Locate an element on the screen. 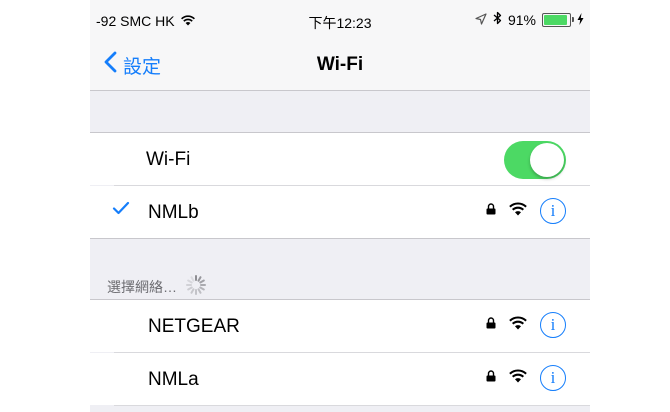 Image resolution: width=670 pixels, height=412 pixels. connected-network-row: NMLb i is located at coordinates (340, 212).